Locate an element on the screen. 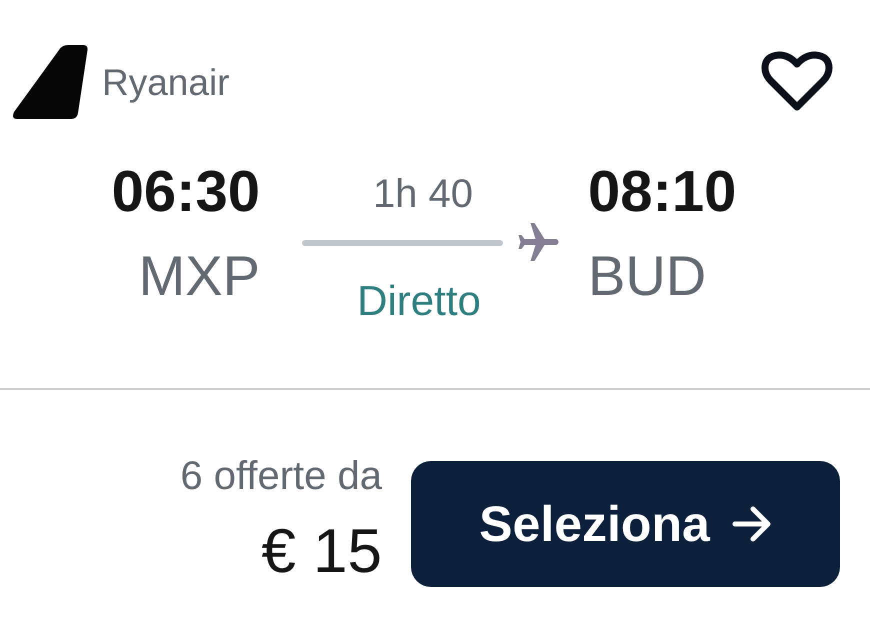 The width and height of the screenshot is (870, 632). arrival-airport: BUD is located at coordinates (647, 276).